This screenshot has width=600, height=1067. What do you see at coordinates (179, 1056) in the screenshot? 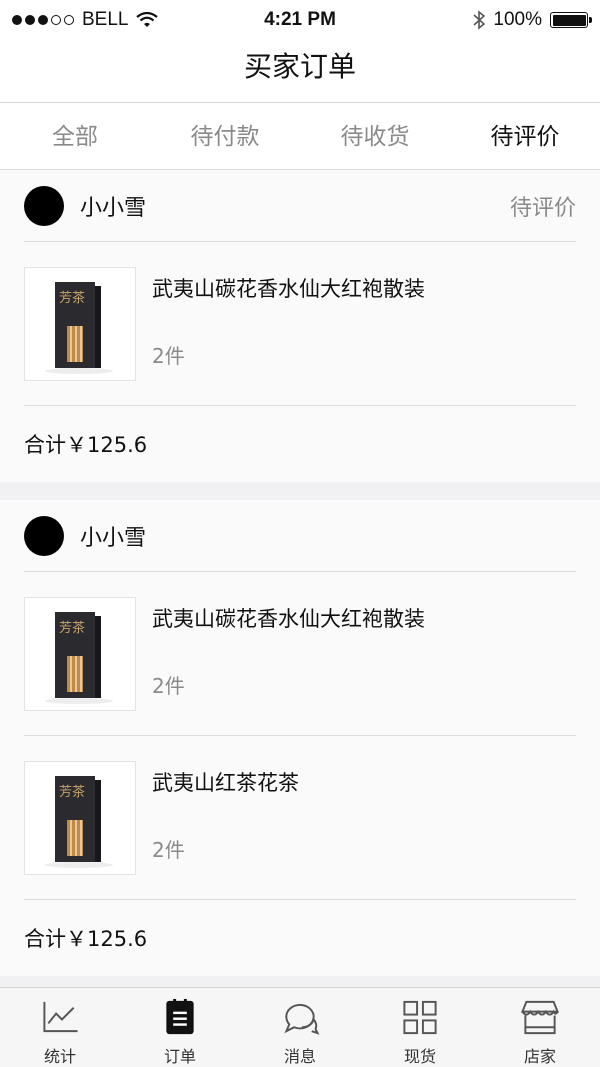
I see `tabbar-label: 订单` at bounding box center [179, 1056].